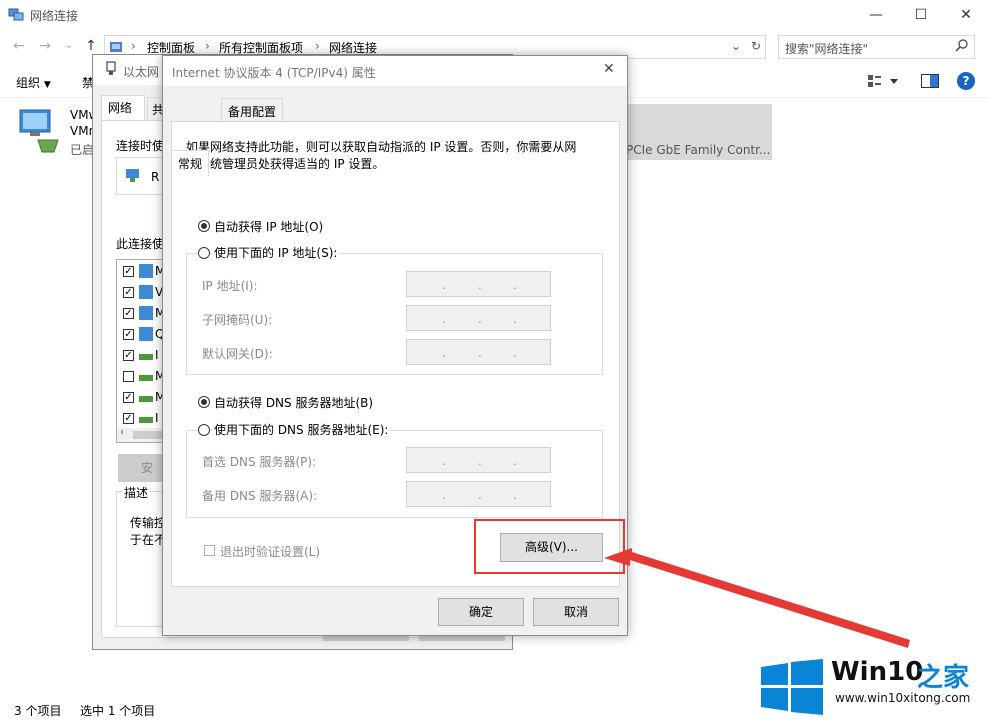 This screenshot has width=989, height=723. Describe the element at coordinates (943, 678) in the screenshot. I see `brand-suffix: 之家` at that location.